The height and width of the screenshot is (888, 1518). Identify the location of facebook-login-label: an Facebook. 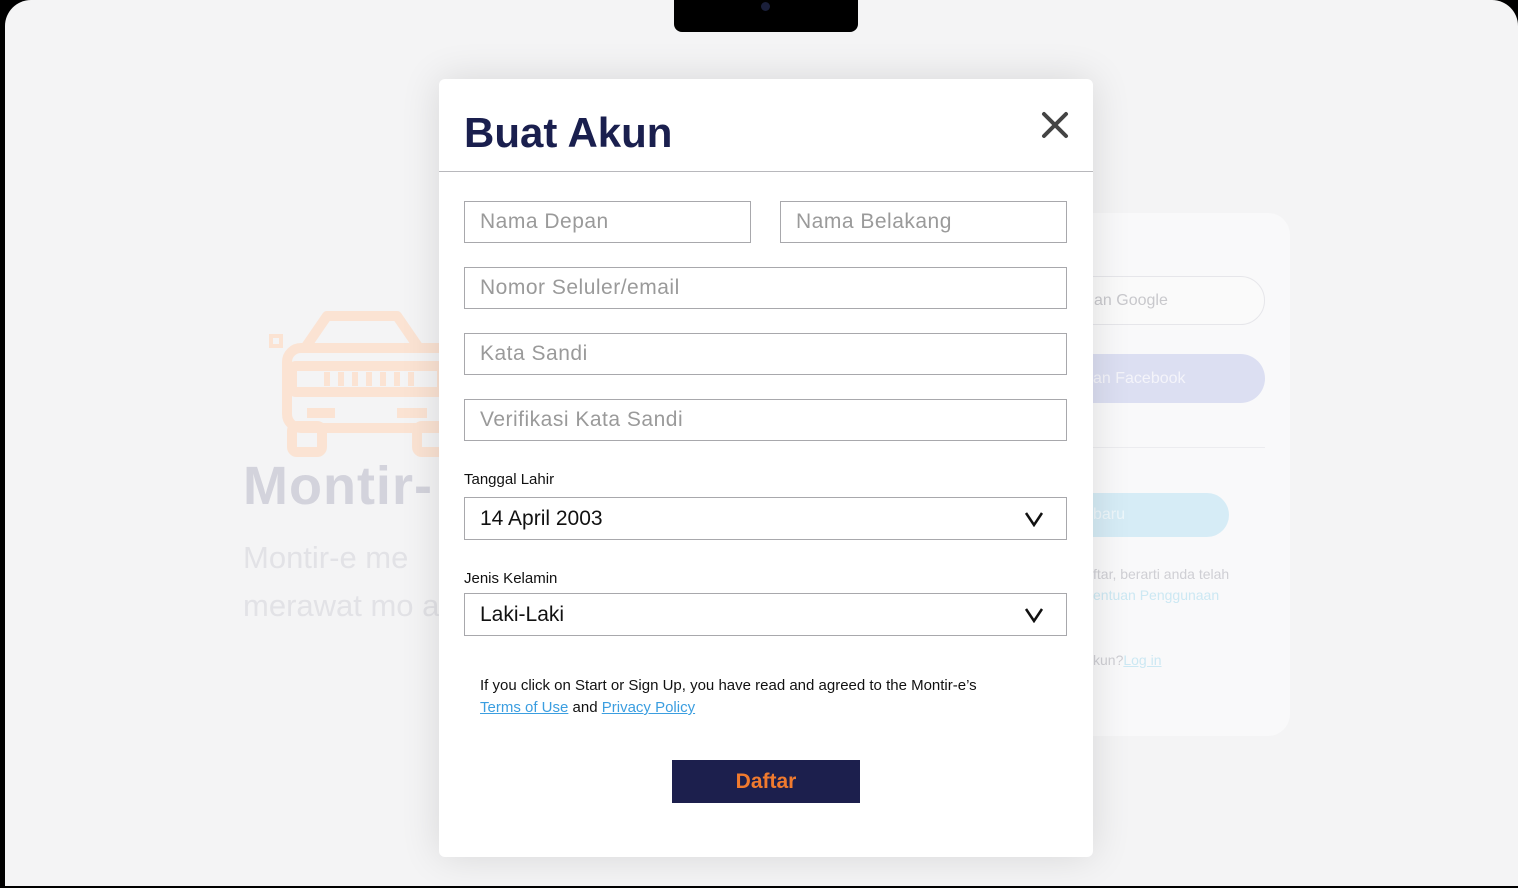
(1139, 378).